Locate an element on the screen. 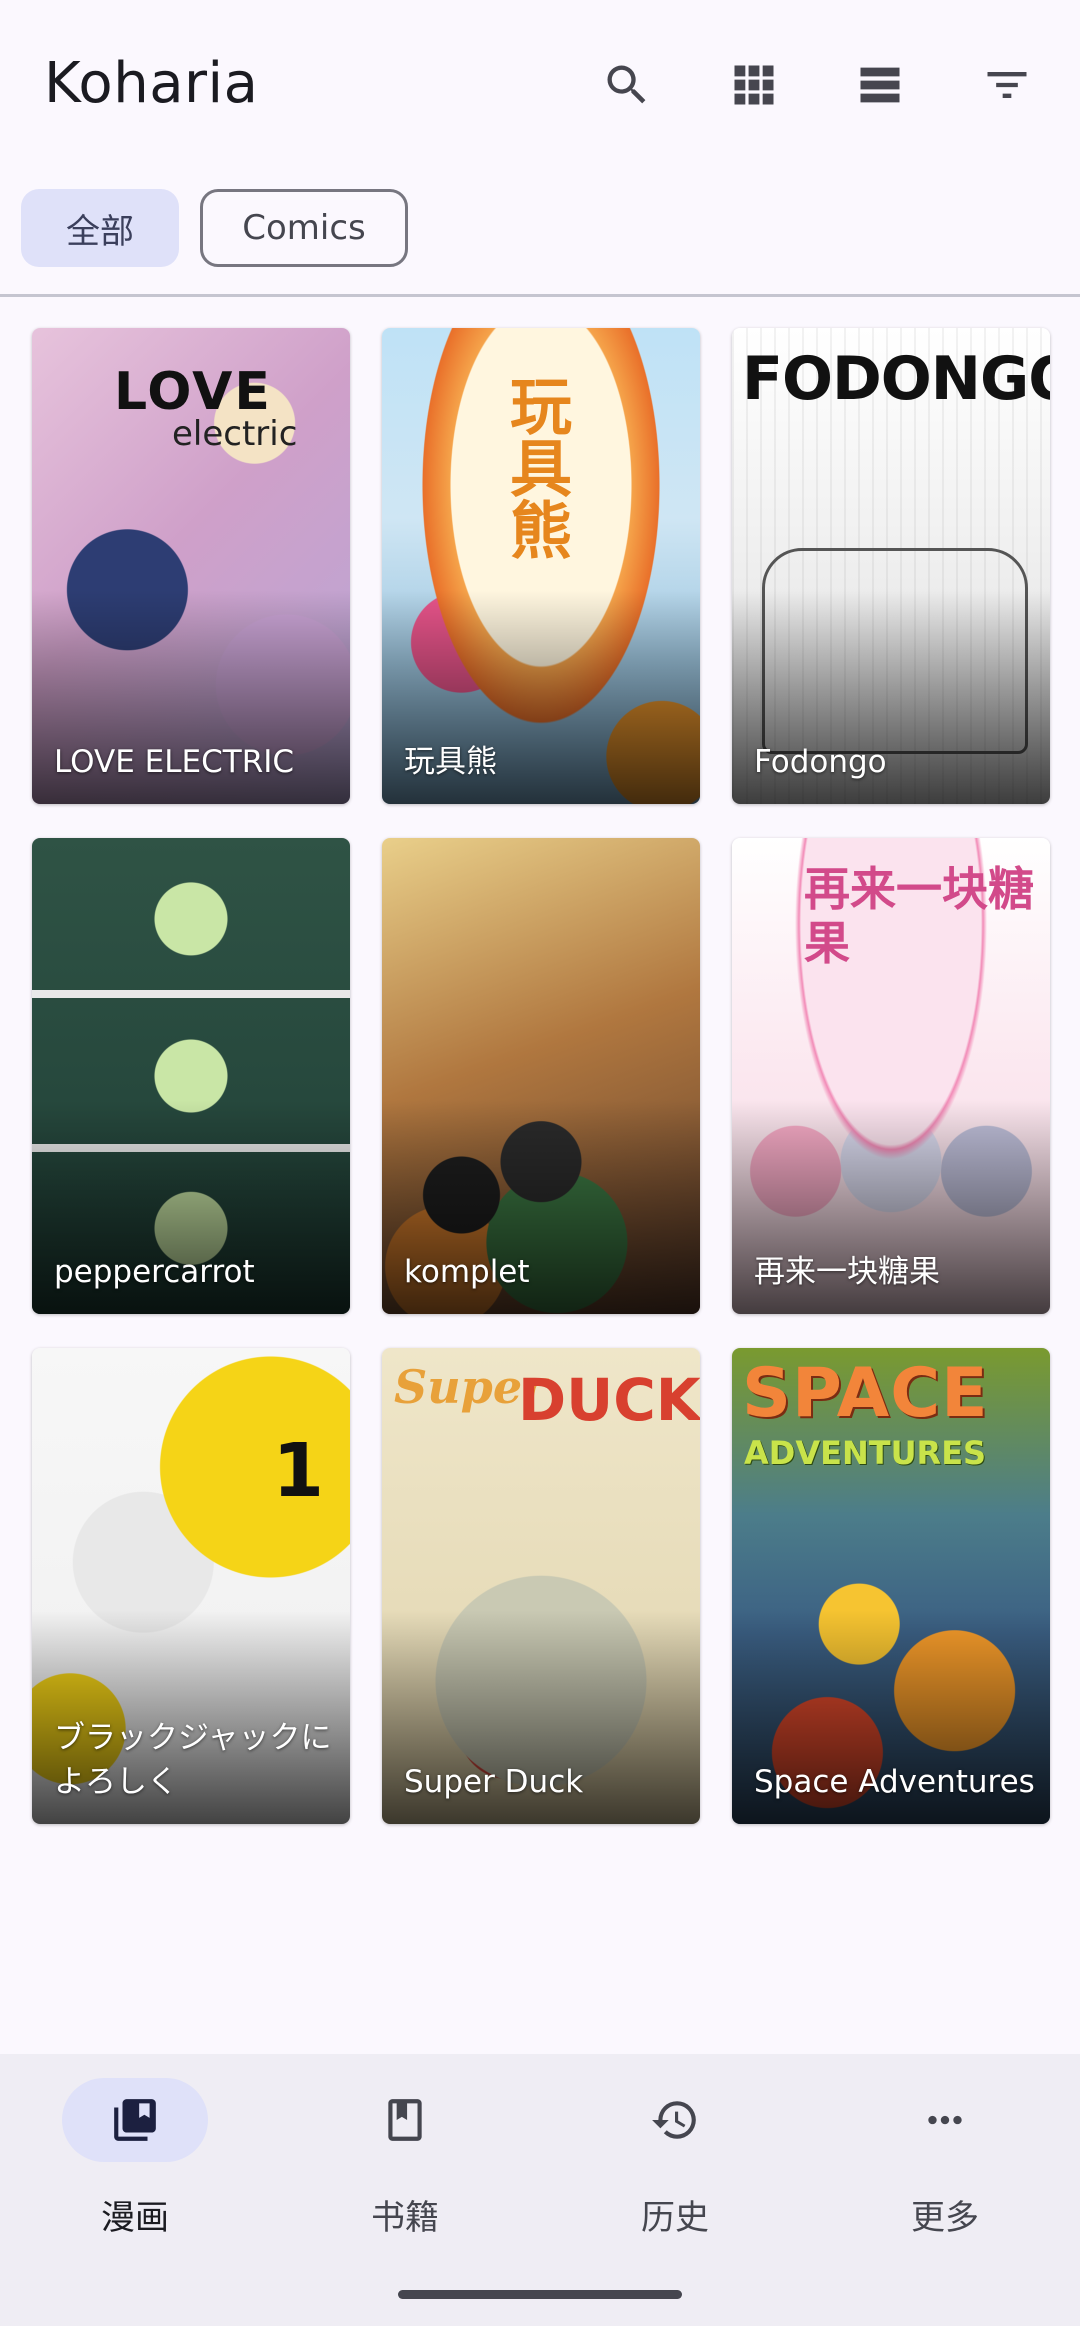 The width and height of the screenshot is (1080, 2326). chip-all: 全部 is located at coordinates (100, 228).